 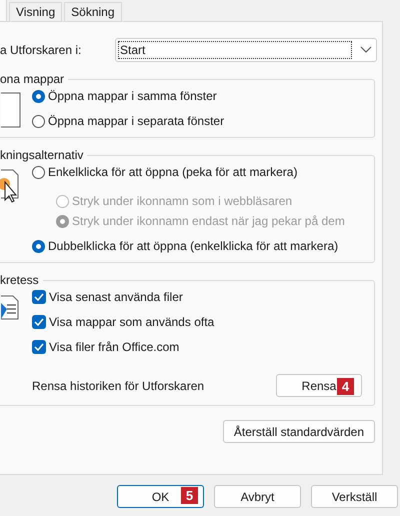 I want to click on option-label: Stryk under ikonnamn som i webbläsaren, so click(x=182, y=201).